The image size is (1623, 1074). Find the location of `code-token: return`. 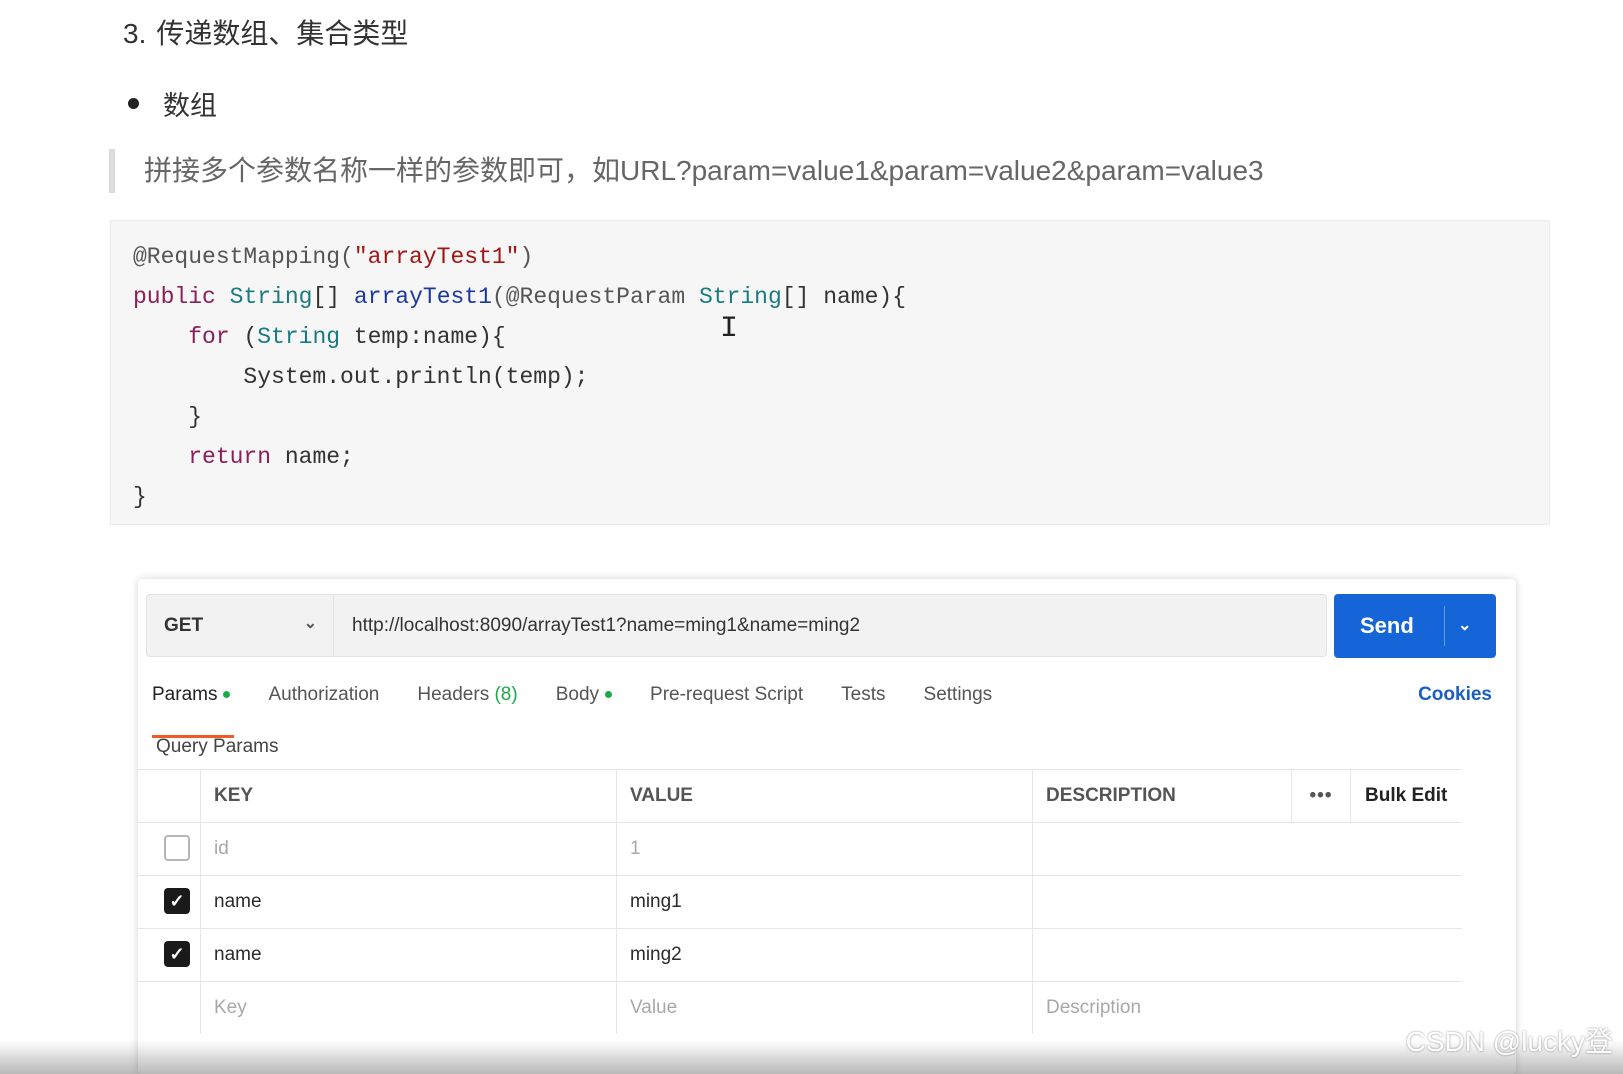

code-token: return is located at coordinates (230, 457).